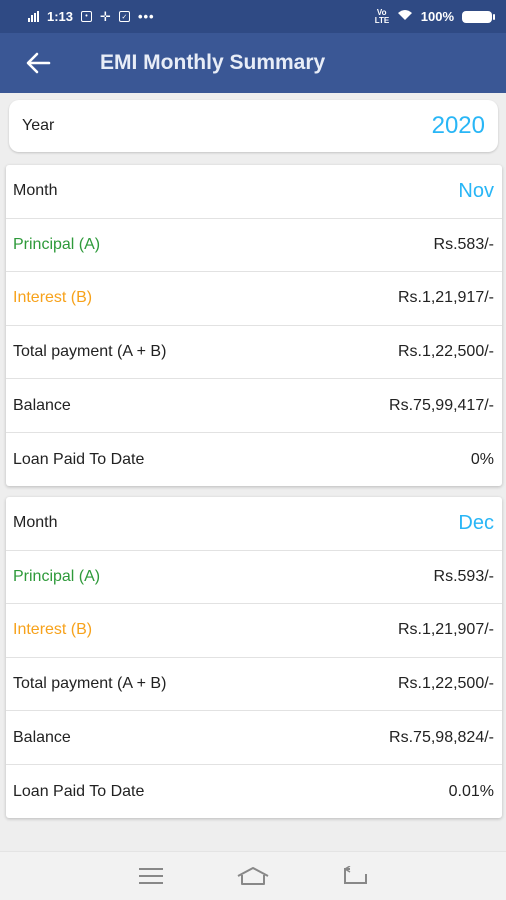 The width and height of the screenshot is (506, 900). Describe the element at coordinates (253, 16) in the screenshot. I see `status-bar: 1:13 • ✛ ✓ ••• Vo LTE 100%` at that location.